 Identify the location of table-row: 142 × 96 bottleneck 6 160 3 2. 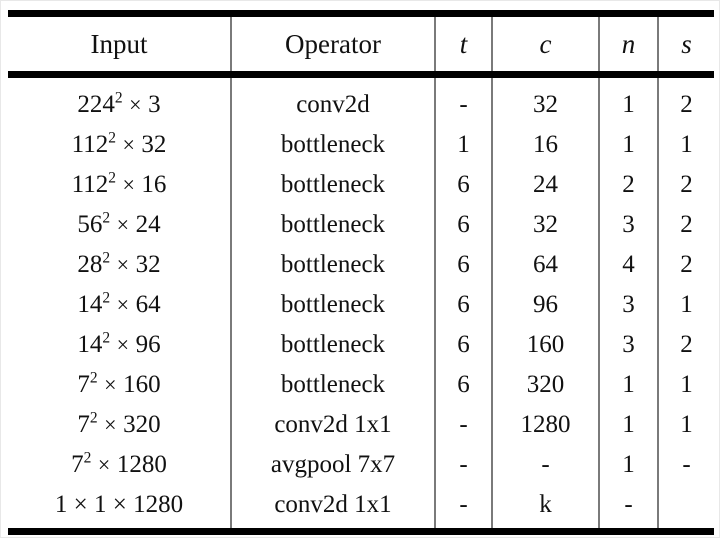
(361, 344).